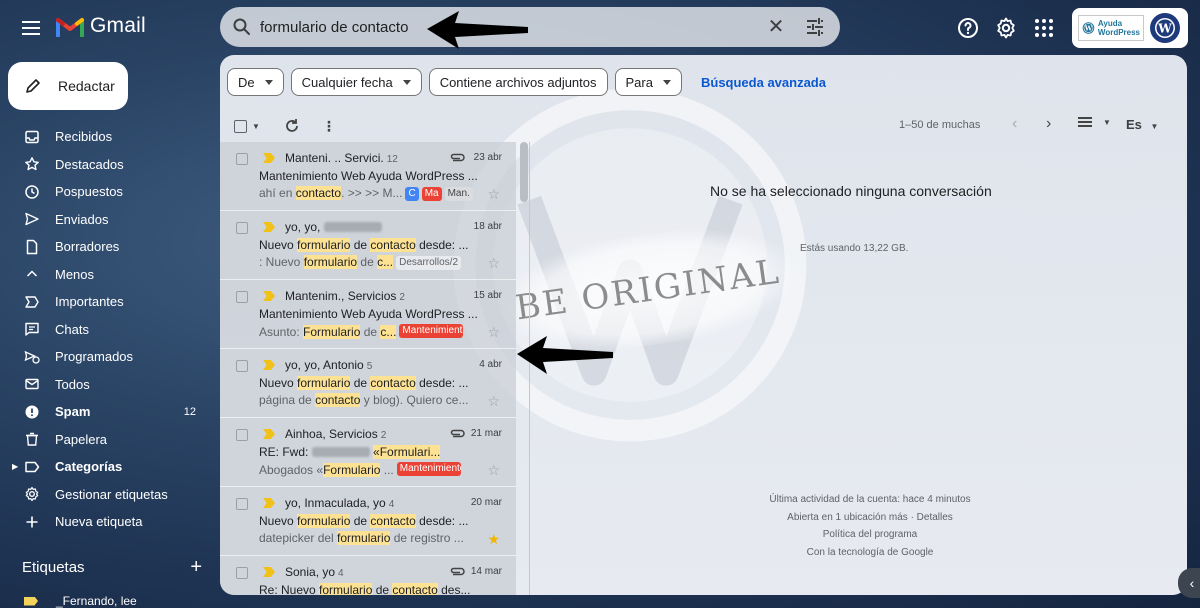  What do you see at coordinates (32, 219) in the screenshot?
I see `send-icon` at bounding box center [32, 219].